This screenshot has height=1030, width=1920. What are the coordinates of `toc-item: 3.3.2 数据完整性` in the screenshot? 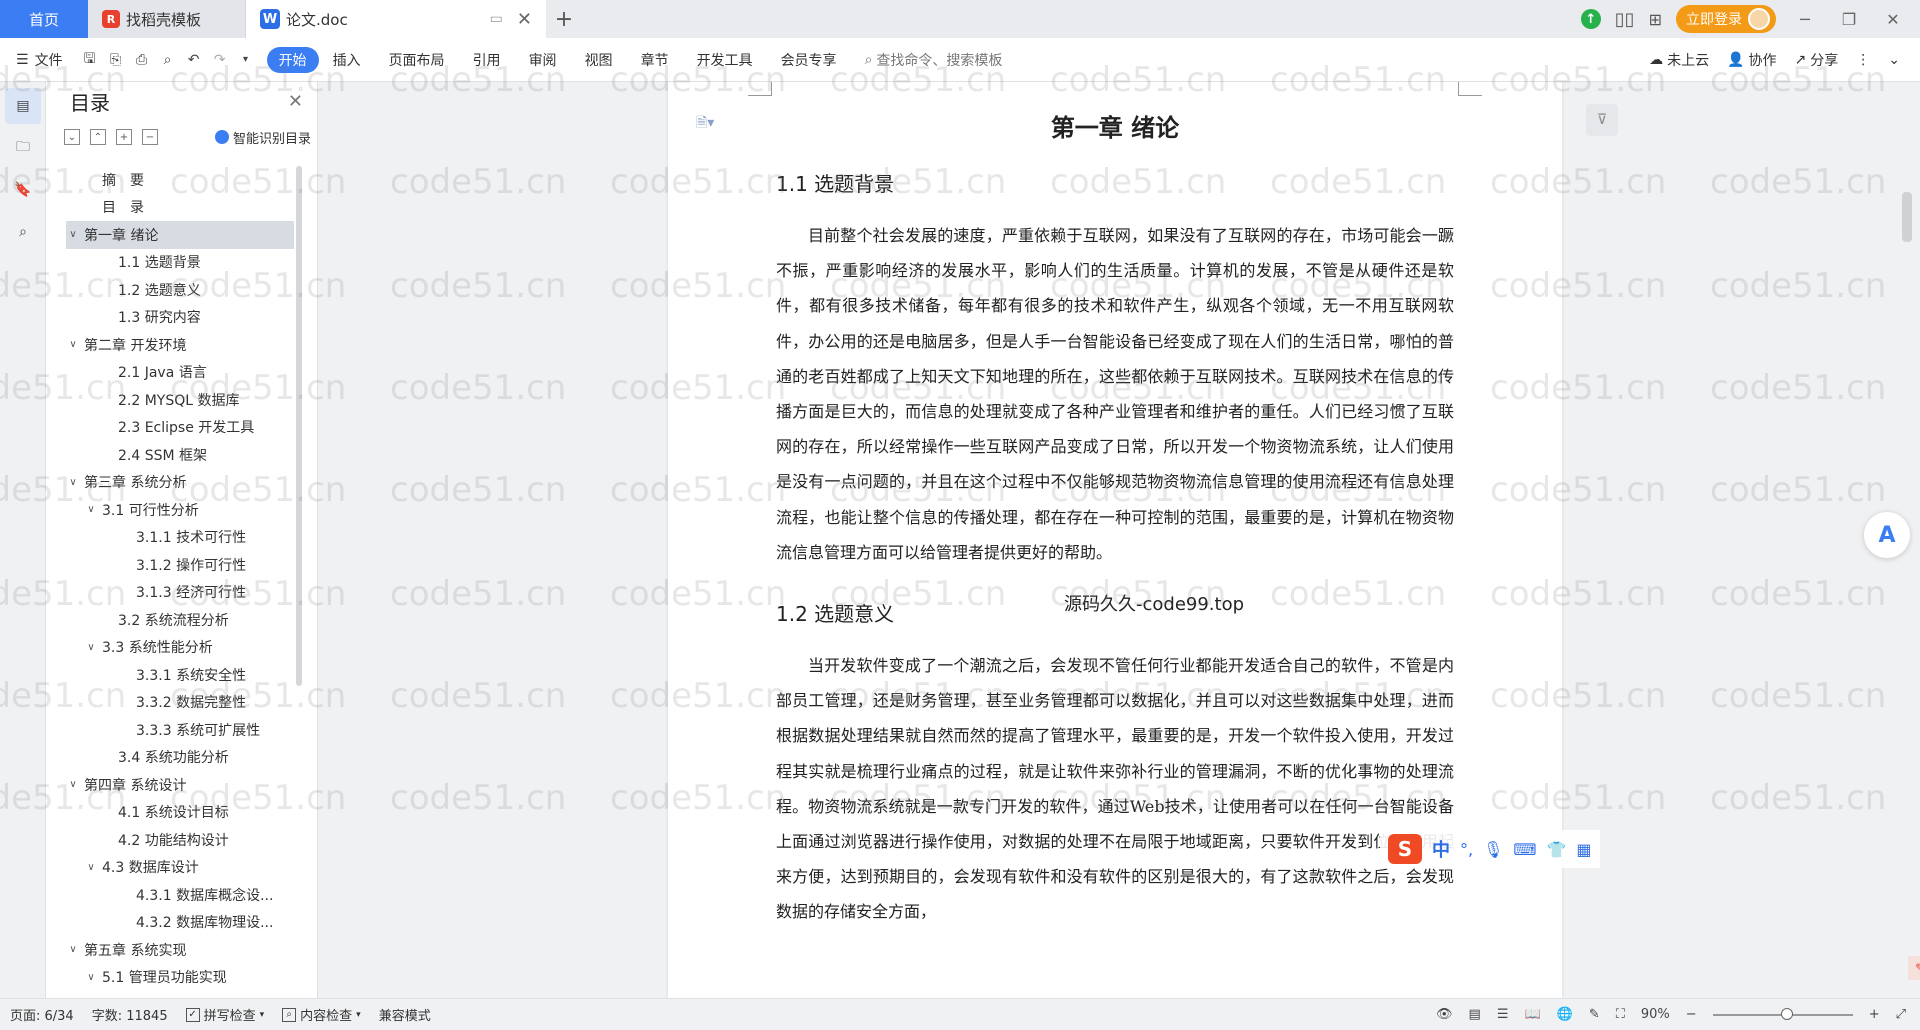 It's located at (180, 703).